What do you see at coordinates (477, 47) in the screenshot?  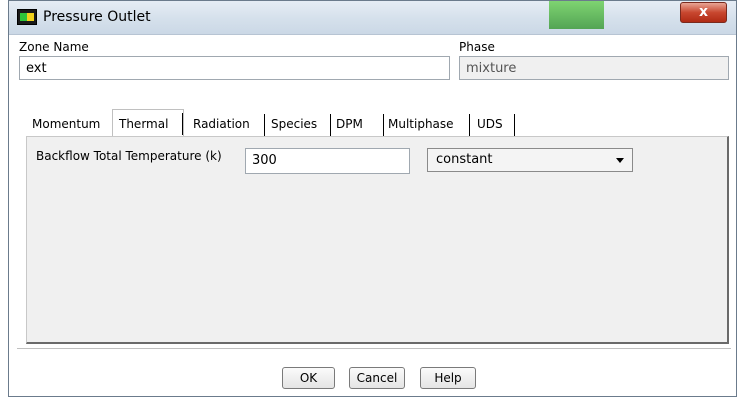 I see `phase-label: Phase` at bounding box center [477, 47].